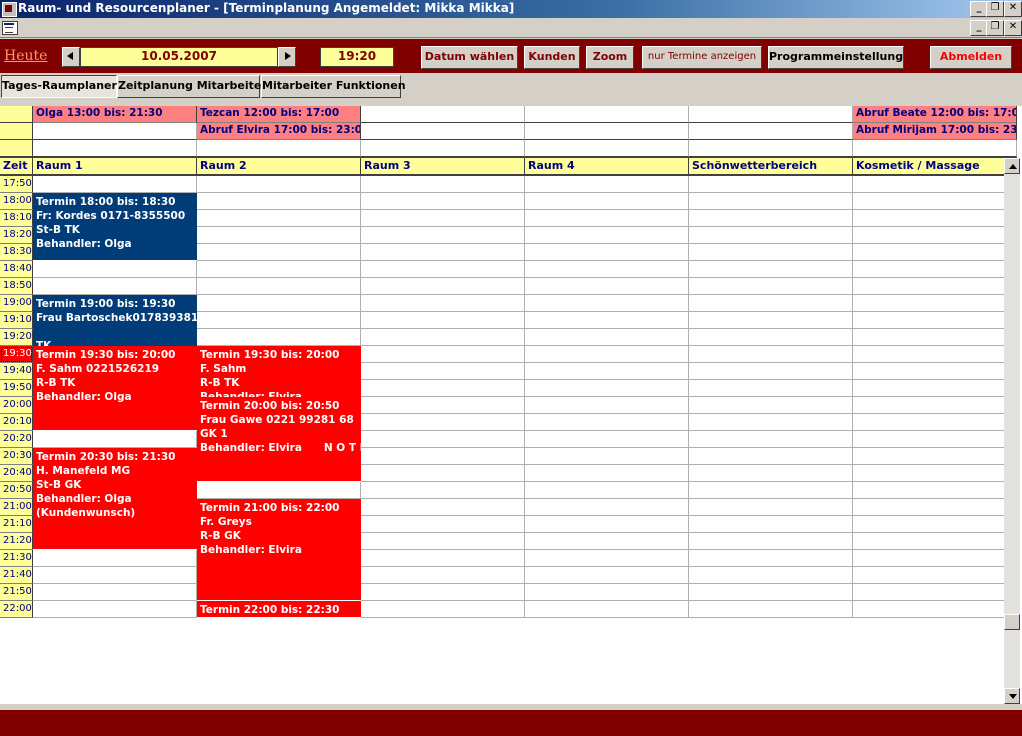  Describe the element at coordinates (16, 524) in the screenshot. I see `time-slot-label: 21:10` at that location.